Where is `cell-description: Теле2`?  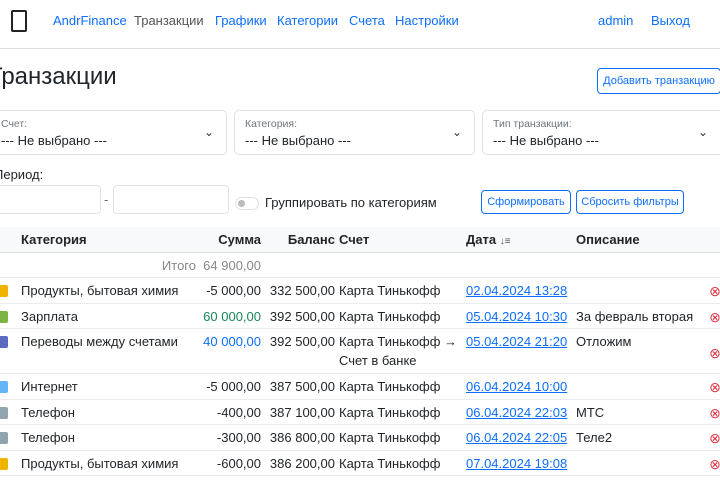 cell-description: Теле2 is located at coordinates (640, 437).